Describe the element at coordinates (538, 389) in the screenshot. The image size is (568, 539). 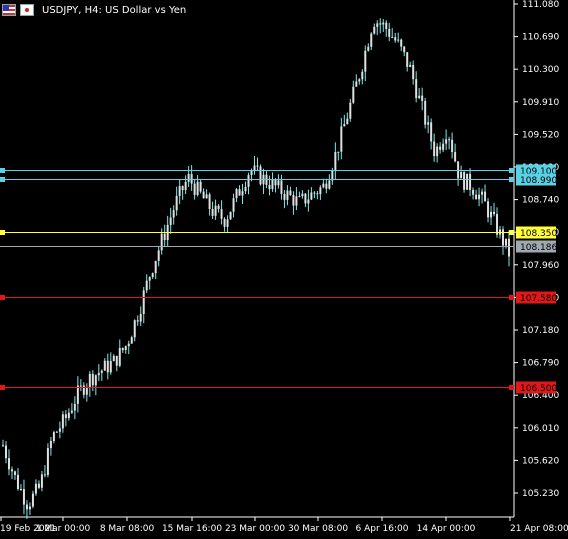
I see `level-price-label: 106.500` at that location.